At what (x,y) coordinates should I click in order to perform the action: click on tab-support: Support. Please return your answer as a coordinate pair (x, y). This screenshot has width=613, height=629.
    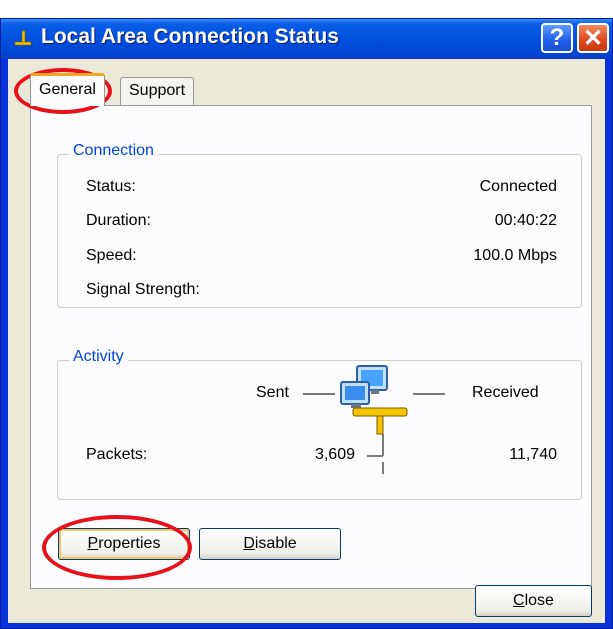
    Looking at the image, I should click on (157, 91).